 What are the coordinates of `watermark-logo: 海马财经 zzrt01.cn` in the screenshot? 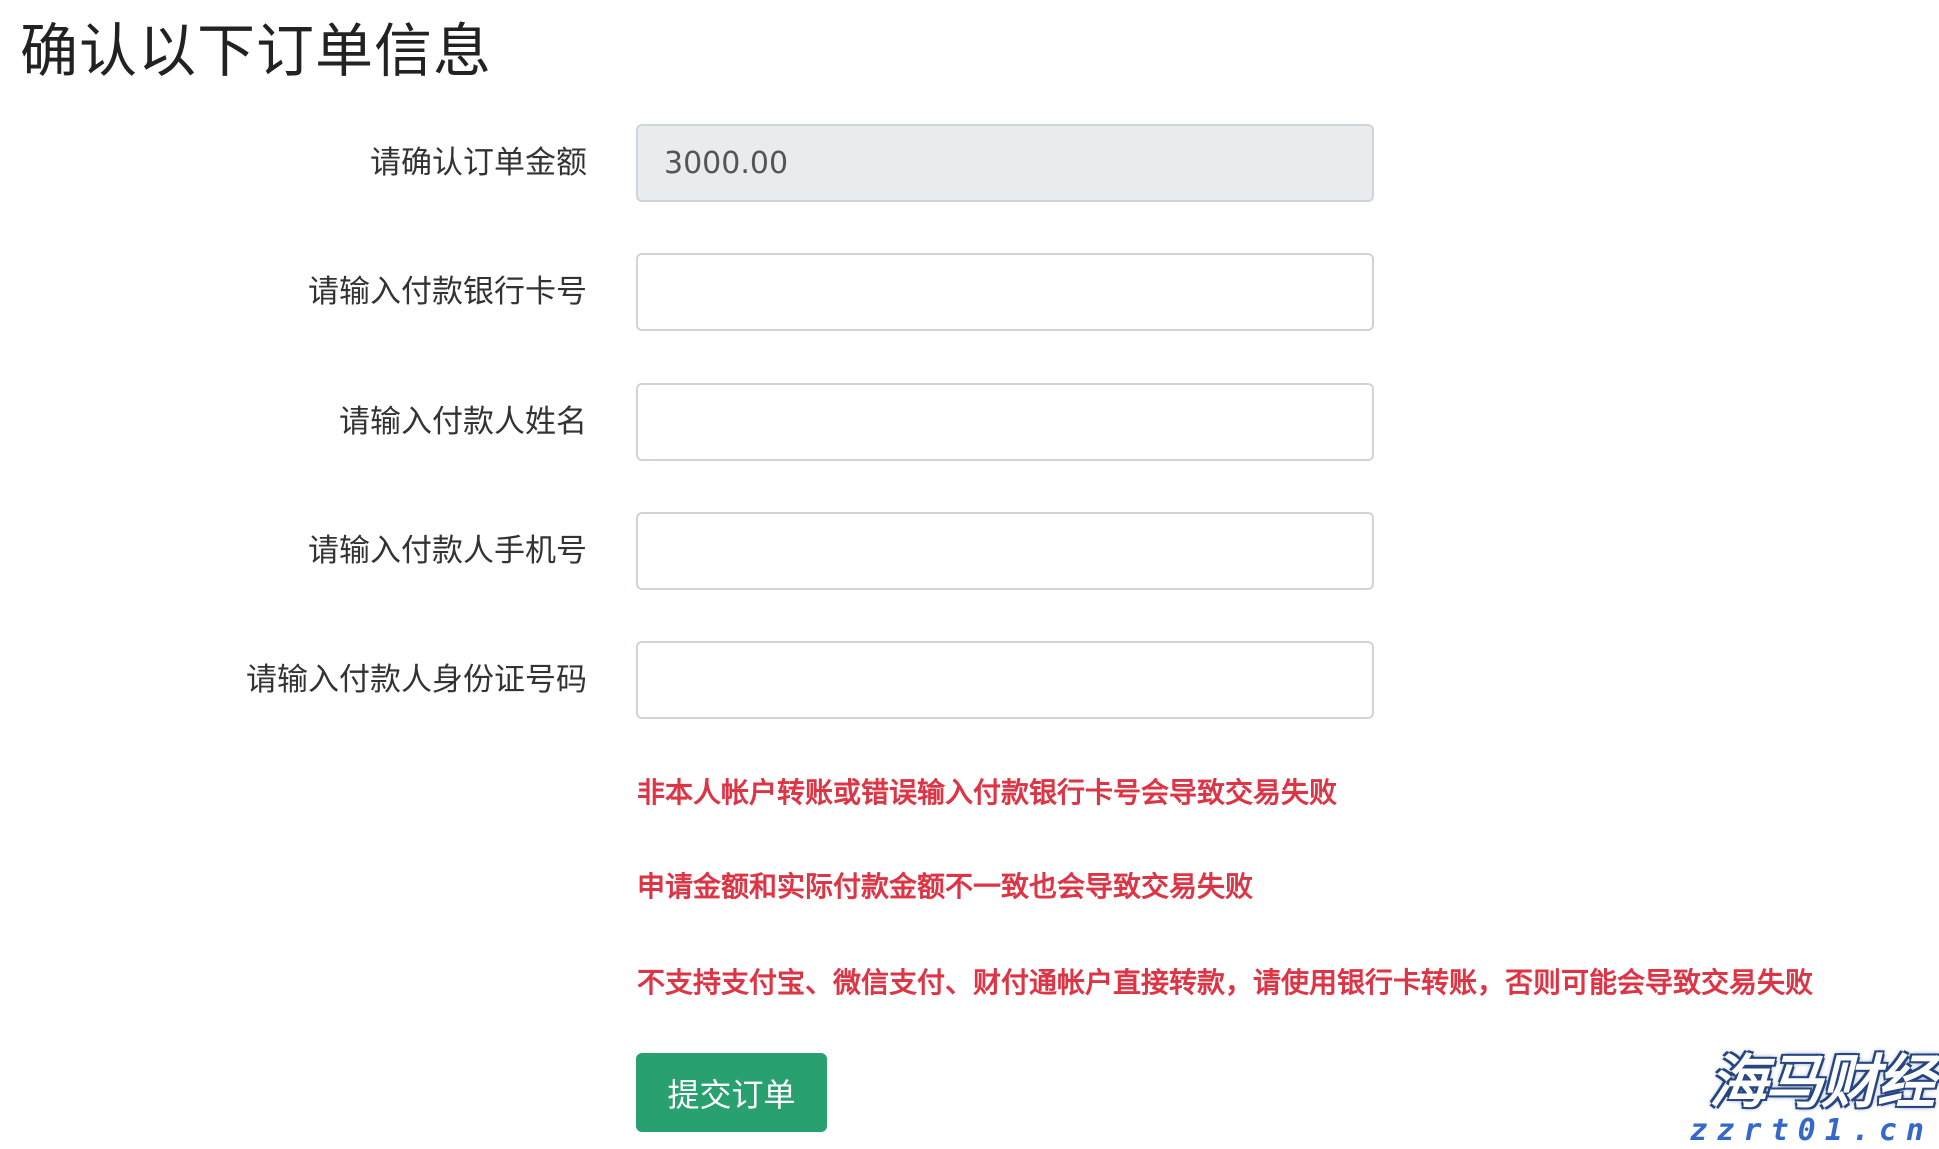 It's located at (1812, 1098).